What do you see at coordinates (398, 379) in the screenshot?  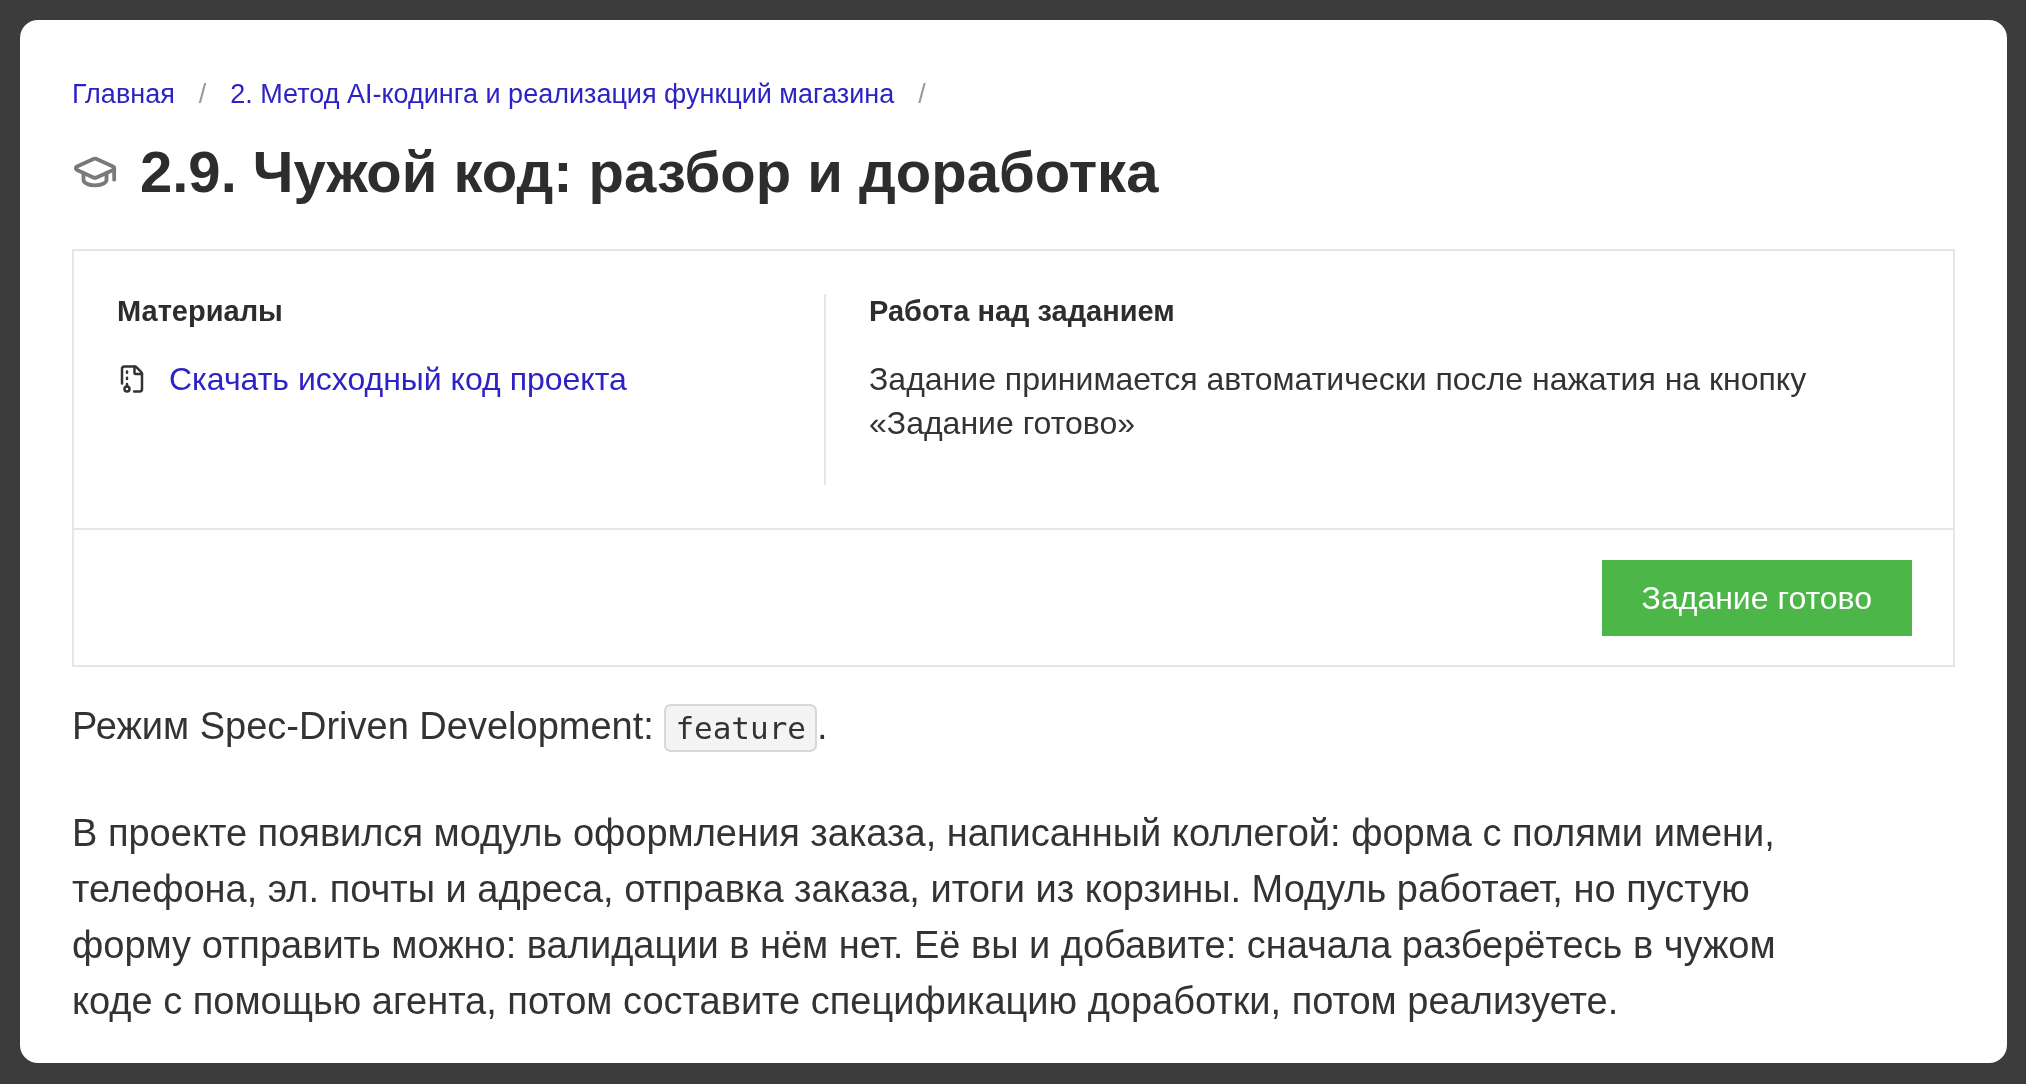 I see `download-link: Скачать исходный код проекта` at bounding box center [398, 379].